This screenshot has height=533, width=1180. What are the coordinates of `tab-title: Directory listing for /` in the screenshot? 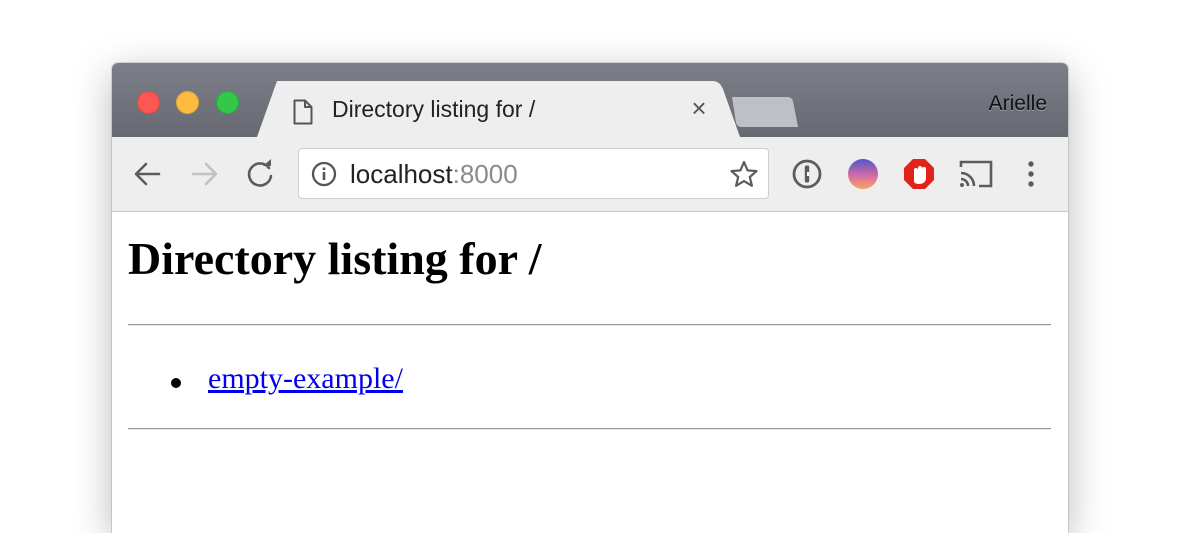 It's located at (434, 109).